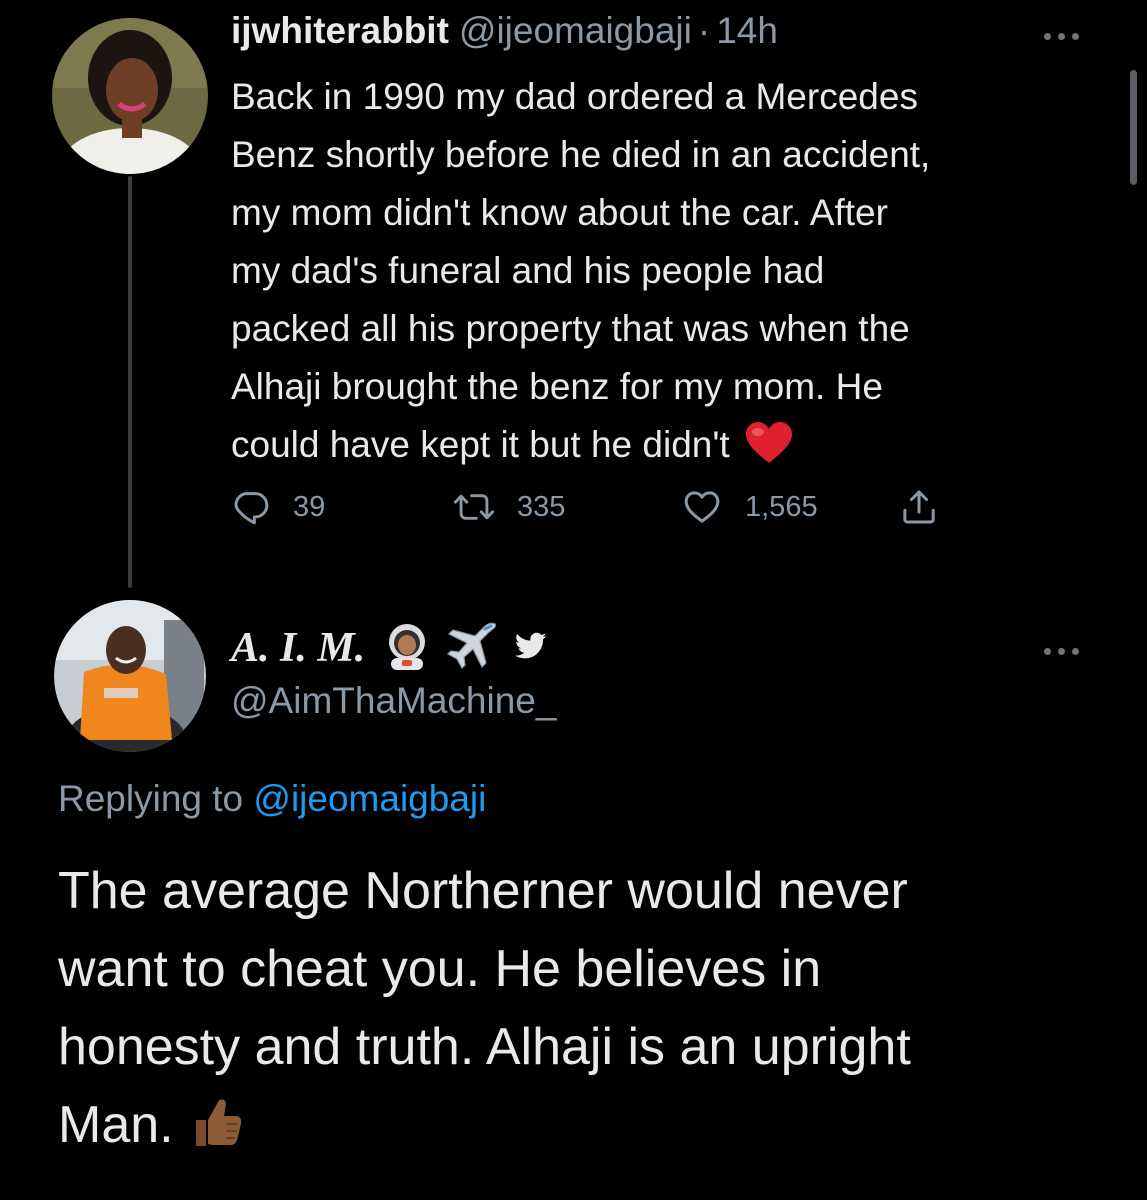 This screenshot has width=1147, height=1200. What do you see at coordinates (216, 1133) in the screenshot?
I see `thumbs-up-icon` at bounding box center [216, 1133].